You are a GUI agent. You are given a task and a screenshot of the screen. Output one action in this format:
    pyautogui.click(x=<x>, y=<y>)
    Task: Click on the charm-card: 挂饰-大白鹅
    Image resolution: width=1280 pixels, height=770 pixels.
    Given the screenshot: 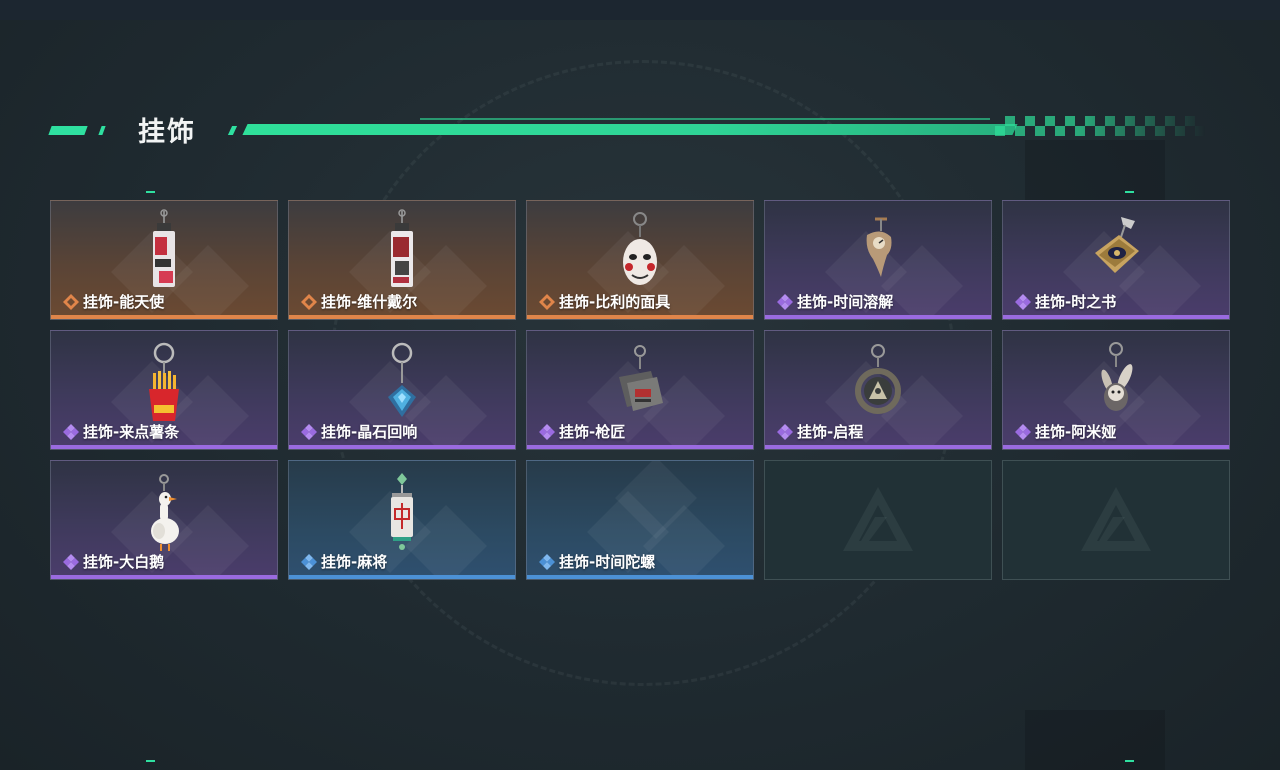 What is the action you would take?
    pyautogui.click(x=164, y=520)
    